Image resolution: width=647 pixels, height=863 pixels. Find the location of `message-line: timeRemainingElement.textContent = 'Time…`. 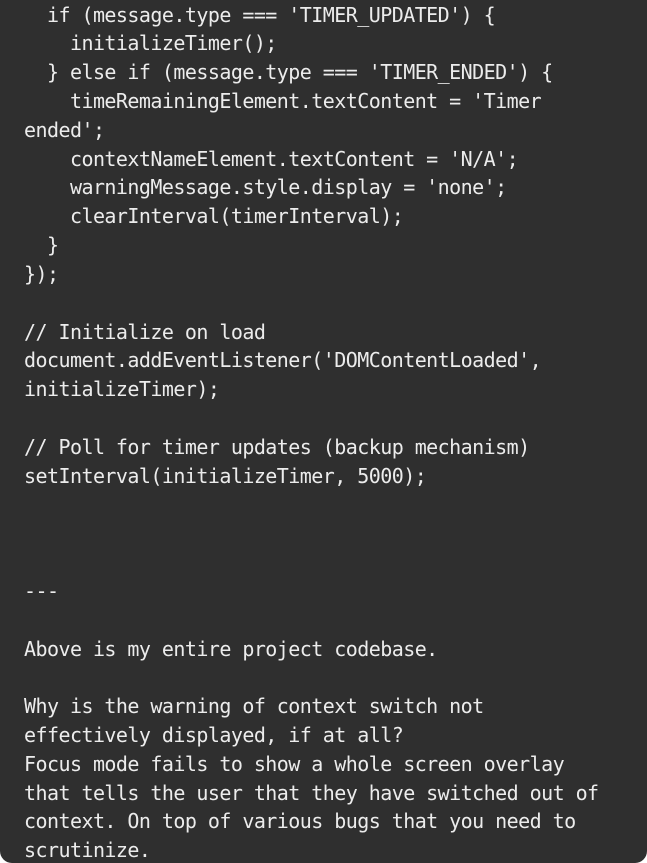

message-line: timeRemainingElement.textContent = 'Time… is located at coordinates (283, 100).